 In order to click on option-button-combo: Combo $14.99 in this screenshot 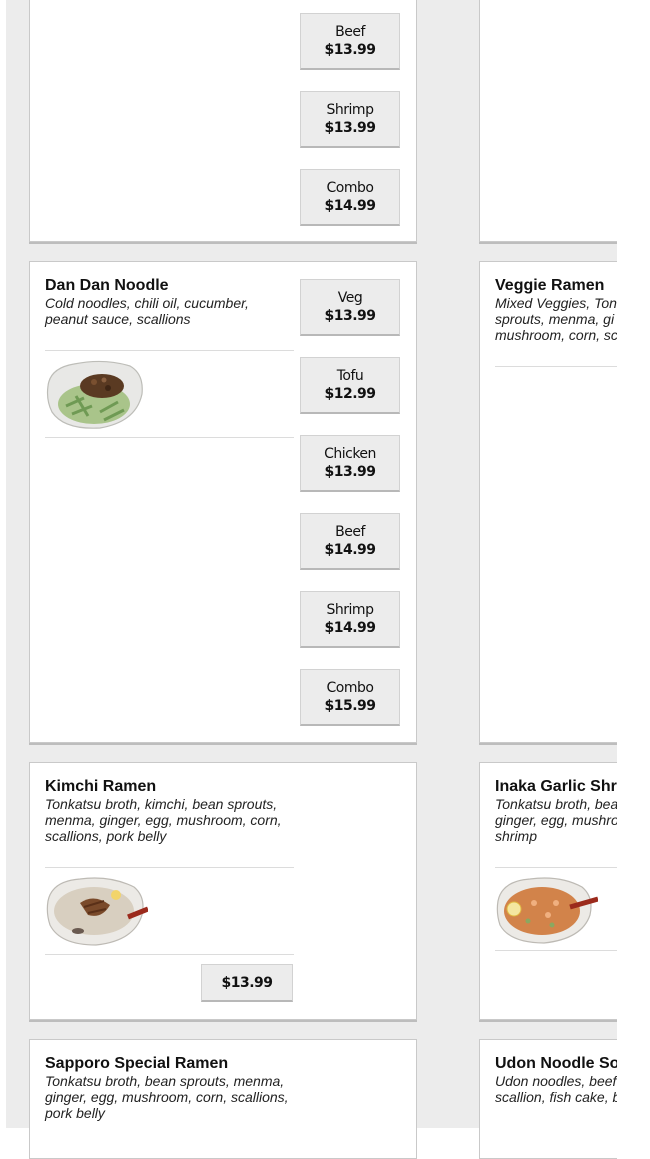, I will do `click(350, 197)`.